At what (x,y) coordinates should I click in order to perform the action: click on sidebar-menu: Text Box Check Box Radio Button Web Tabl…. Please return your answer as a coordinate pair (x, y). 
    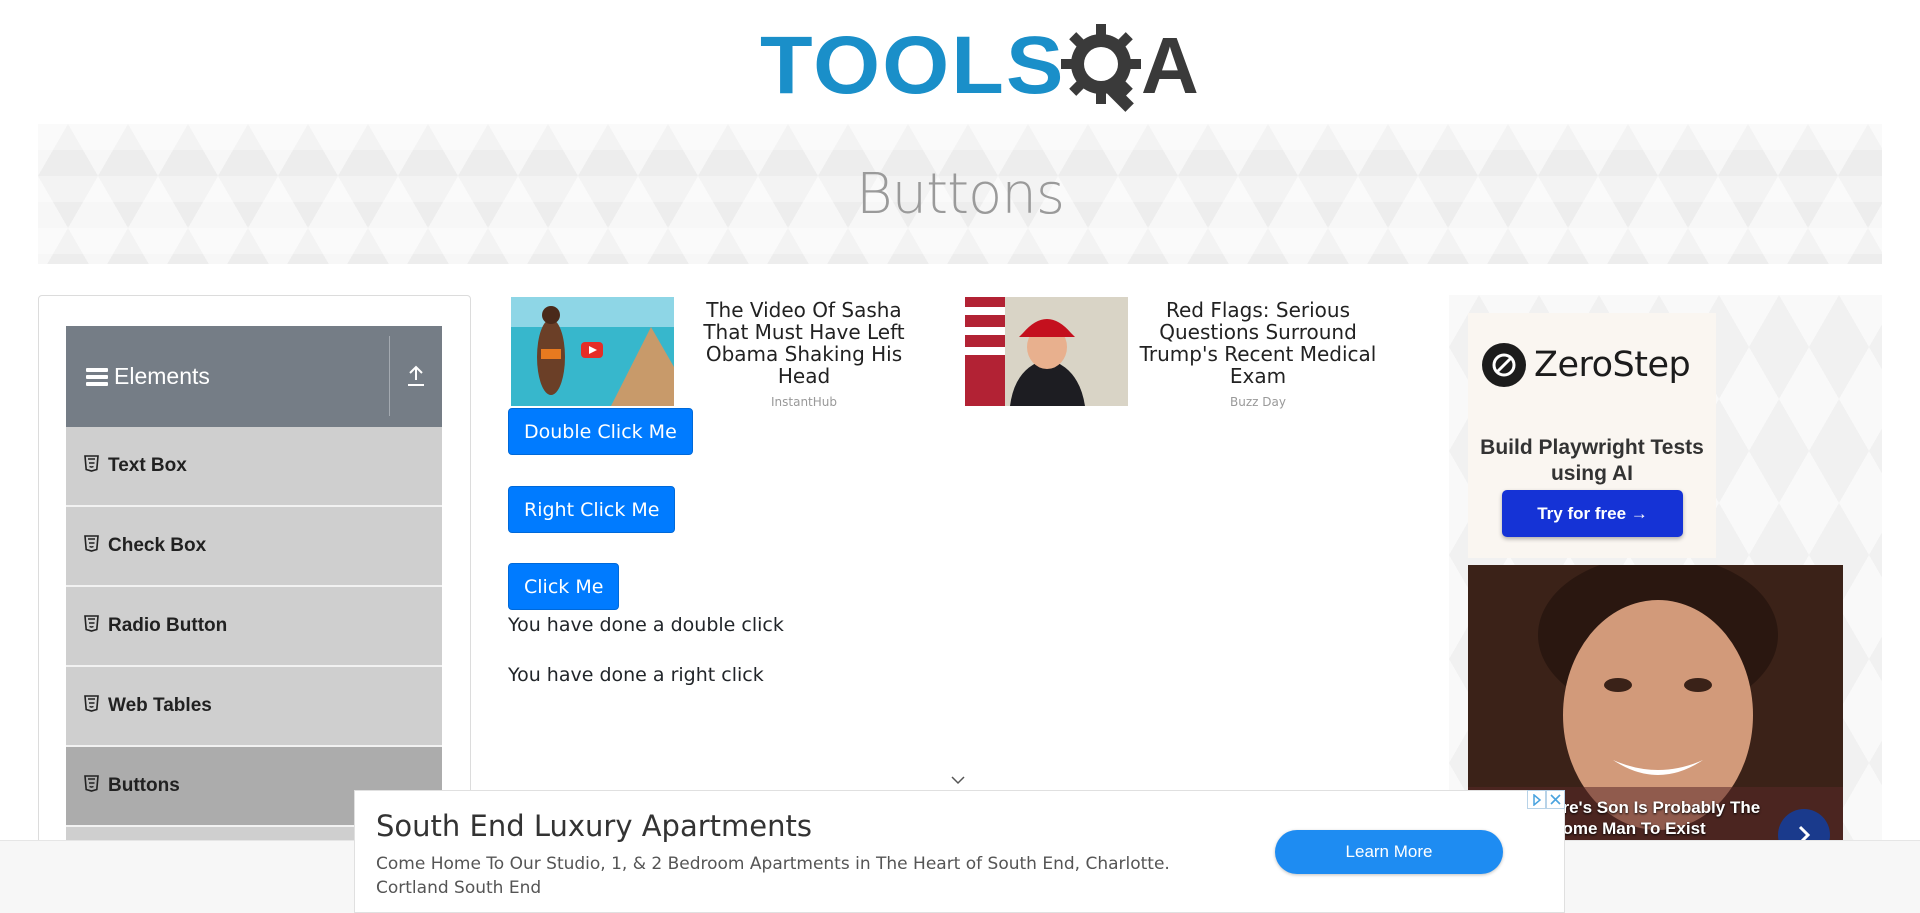
    Looking at the image, I should click on (254, 637).